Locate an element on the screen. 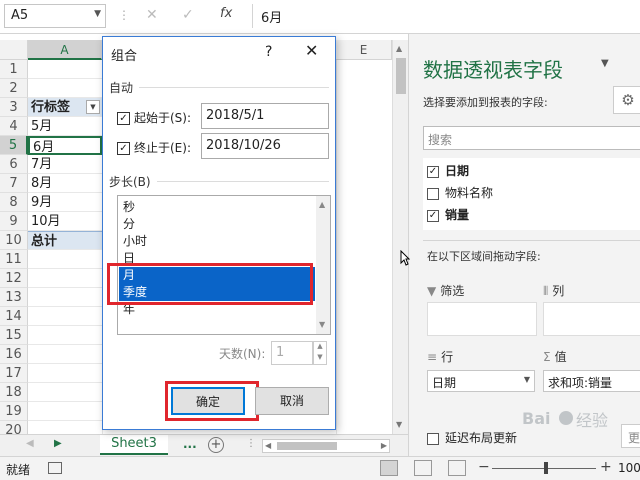  days-spinner: ▲ ▼ is located at coordinates (320, 353).